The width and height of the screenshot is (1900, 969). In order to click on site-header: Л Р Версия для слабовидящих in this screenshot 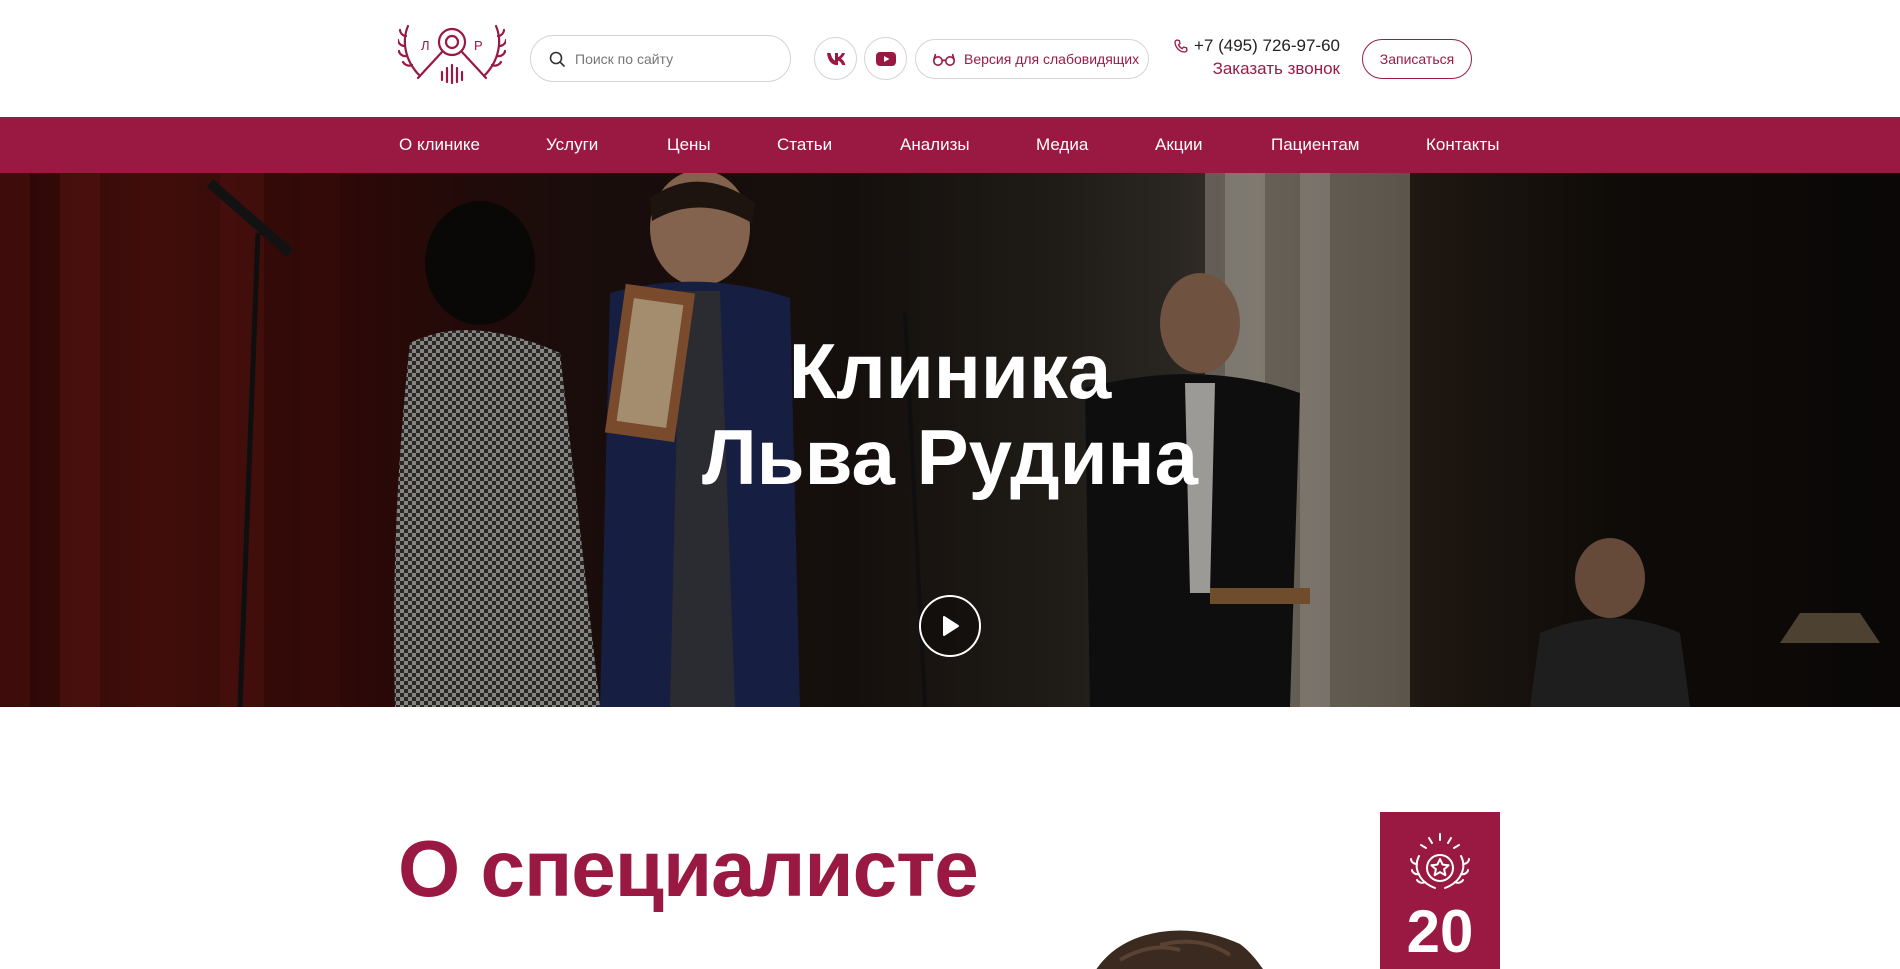, I will do `click(950, 58)`.